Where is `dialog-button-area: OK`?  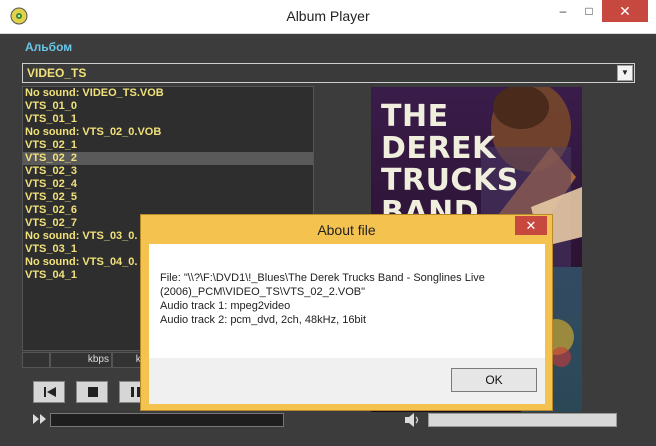
dialog-button-area: OK is located at coordinates (347, 381).